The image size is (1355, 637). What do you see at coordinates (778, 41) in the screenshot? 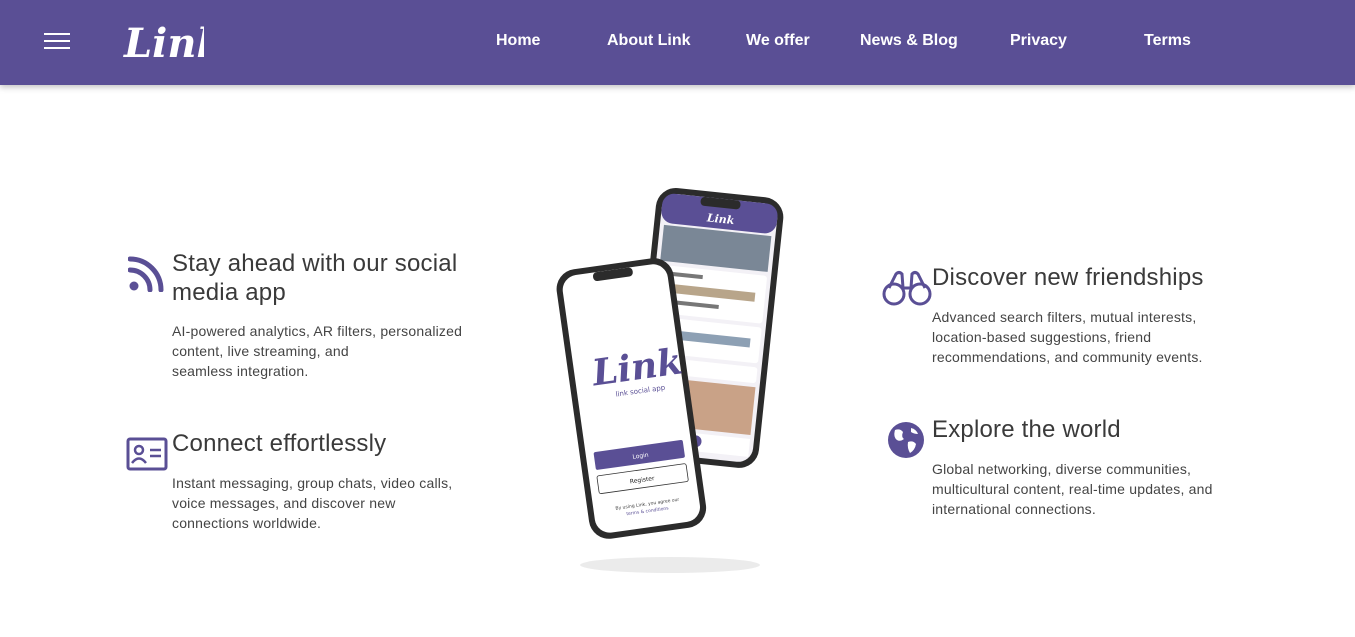
I see `nav-we-offer: We offer` at bounding box center [778, 41].